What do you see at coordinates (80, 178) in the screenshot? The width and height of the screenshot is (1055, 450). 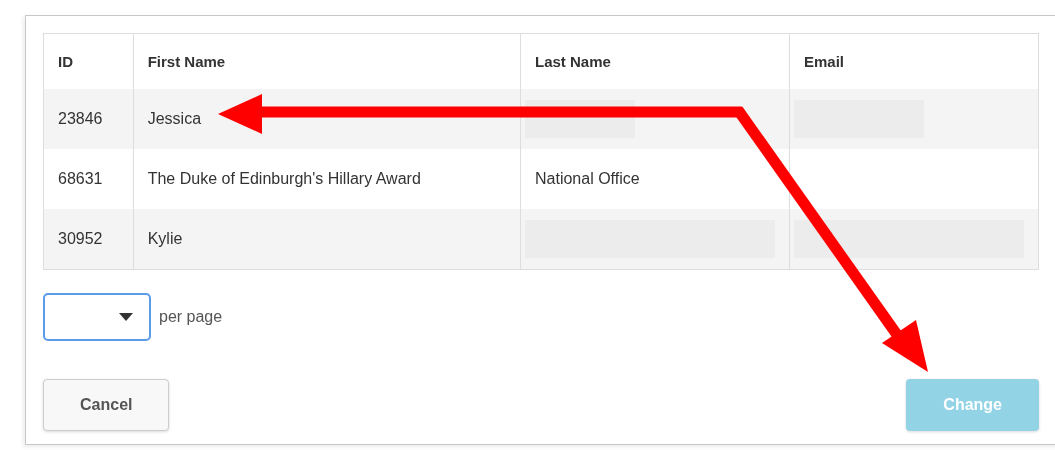 I see `table-cell: 68631` at bounding box center [80, 178].